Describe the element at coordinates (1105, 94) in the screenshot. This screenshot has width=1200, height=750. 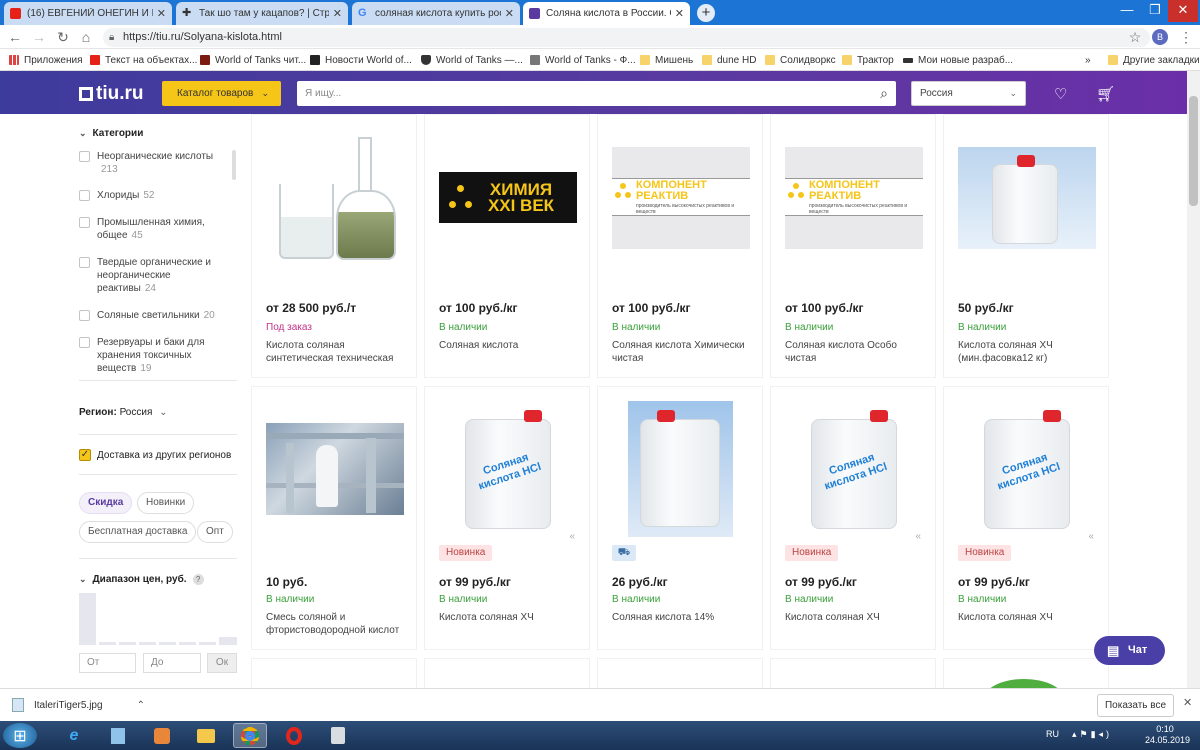
I see `cart-icon: 🛒︎` at that location.